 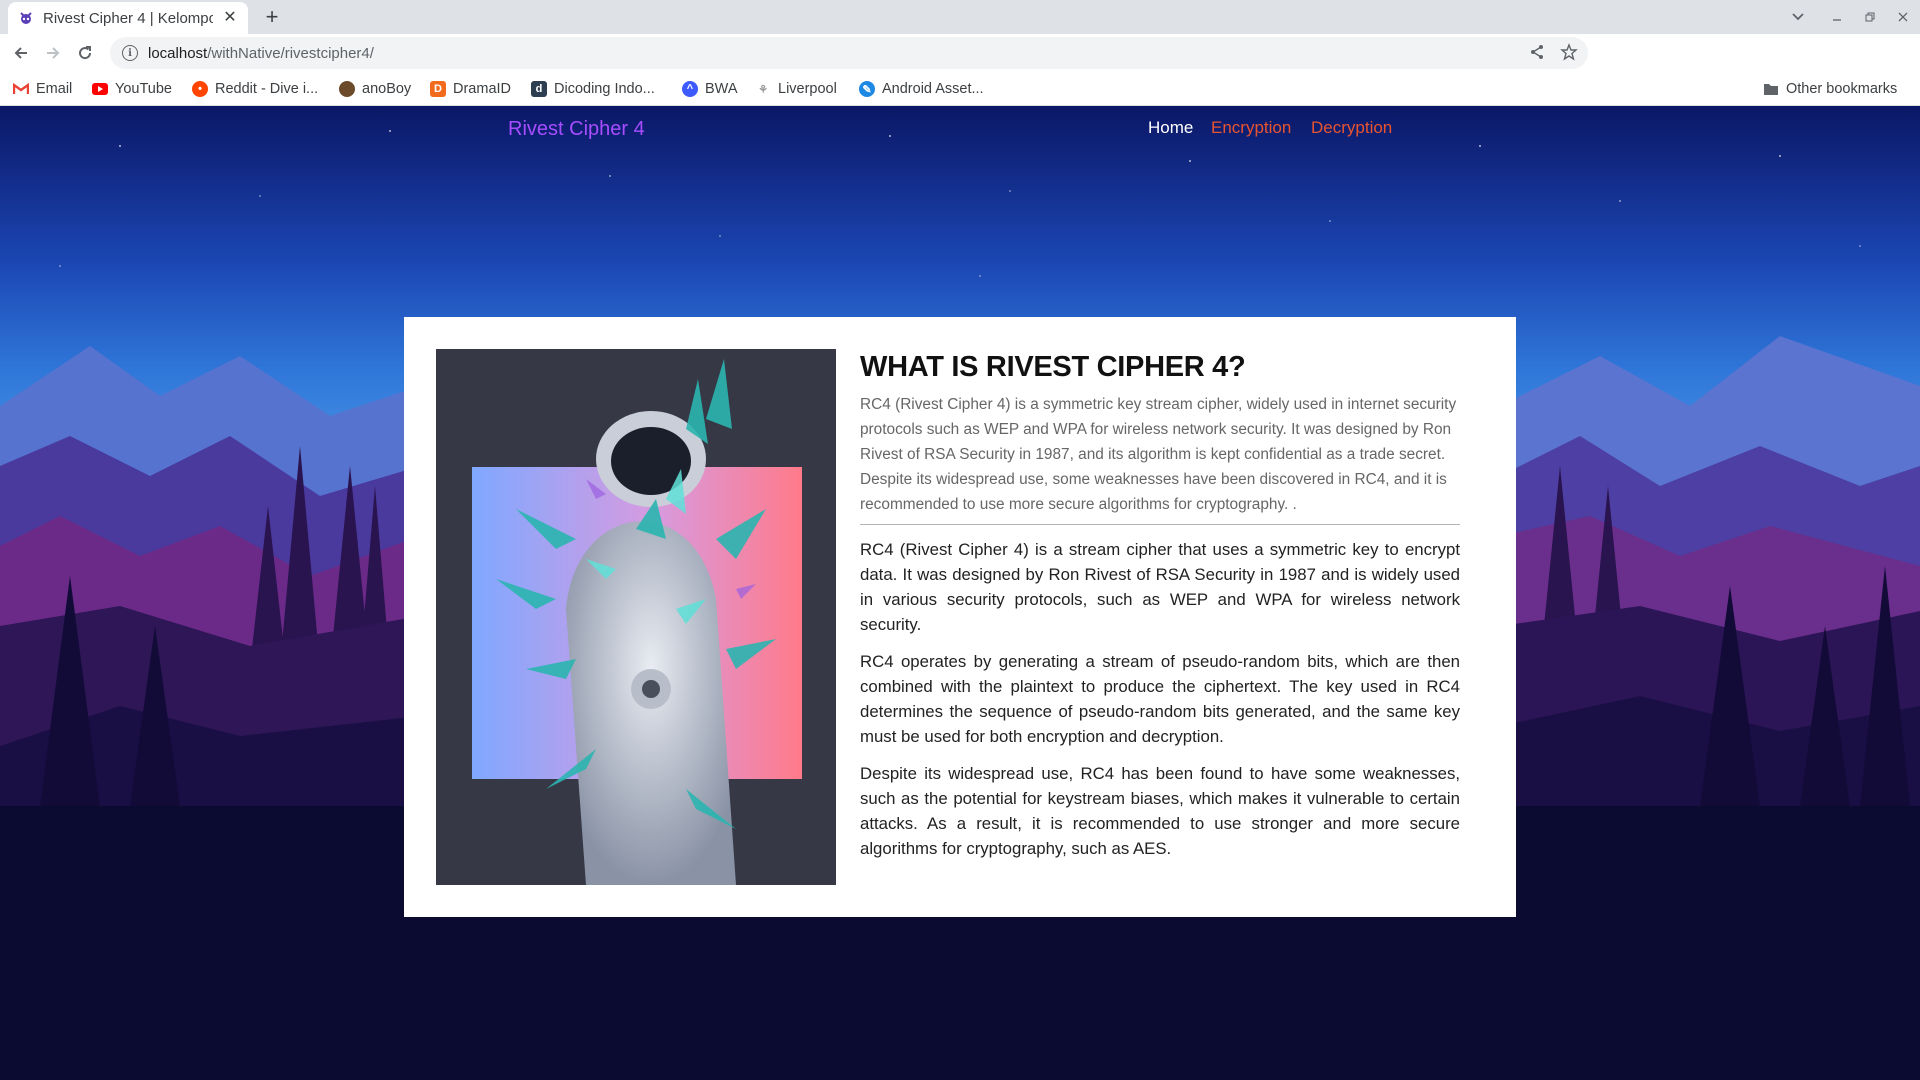 What do you see at coordinates (438, 89) in the screenshot?
I see `dramaid-icon: D` at bounding box center [438, 89].